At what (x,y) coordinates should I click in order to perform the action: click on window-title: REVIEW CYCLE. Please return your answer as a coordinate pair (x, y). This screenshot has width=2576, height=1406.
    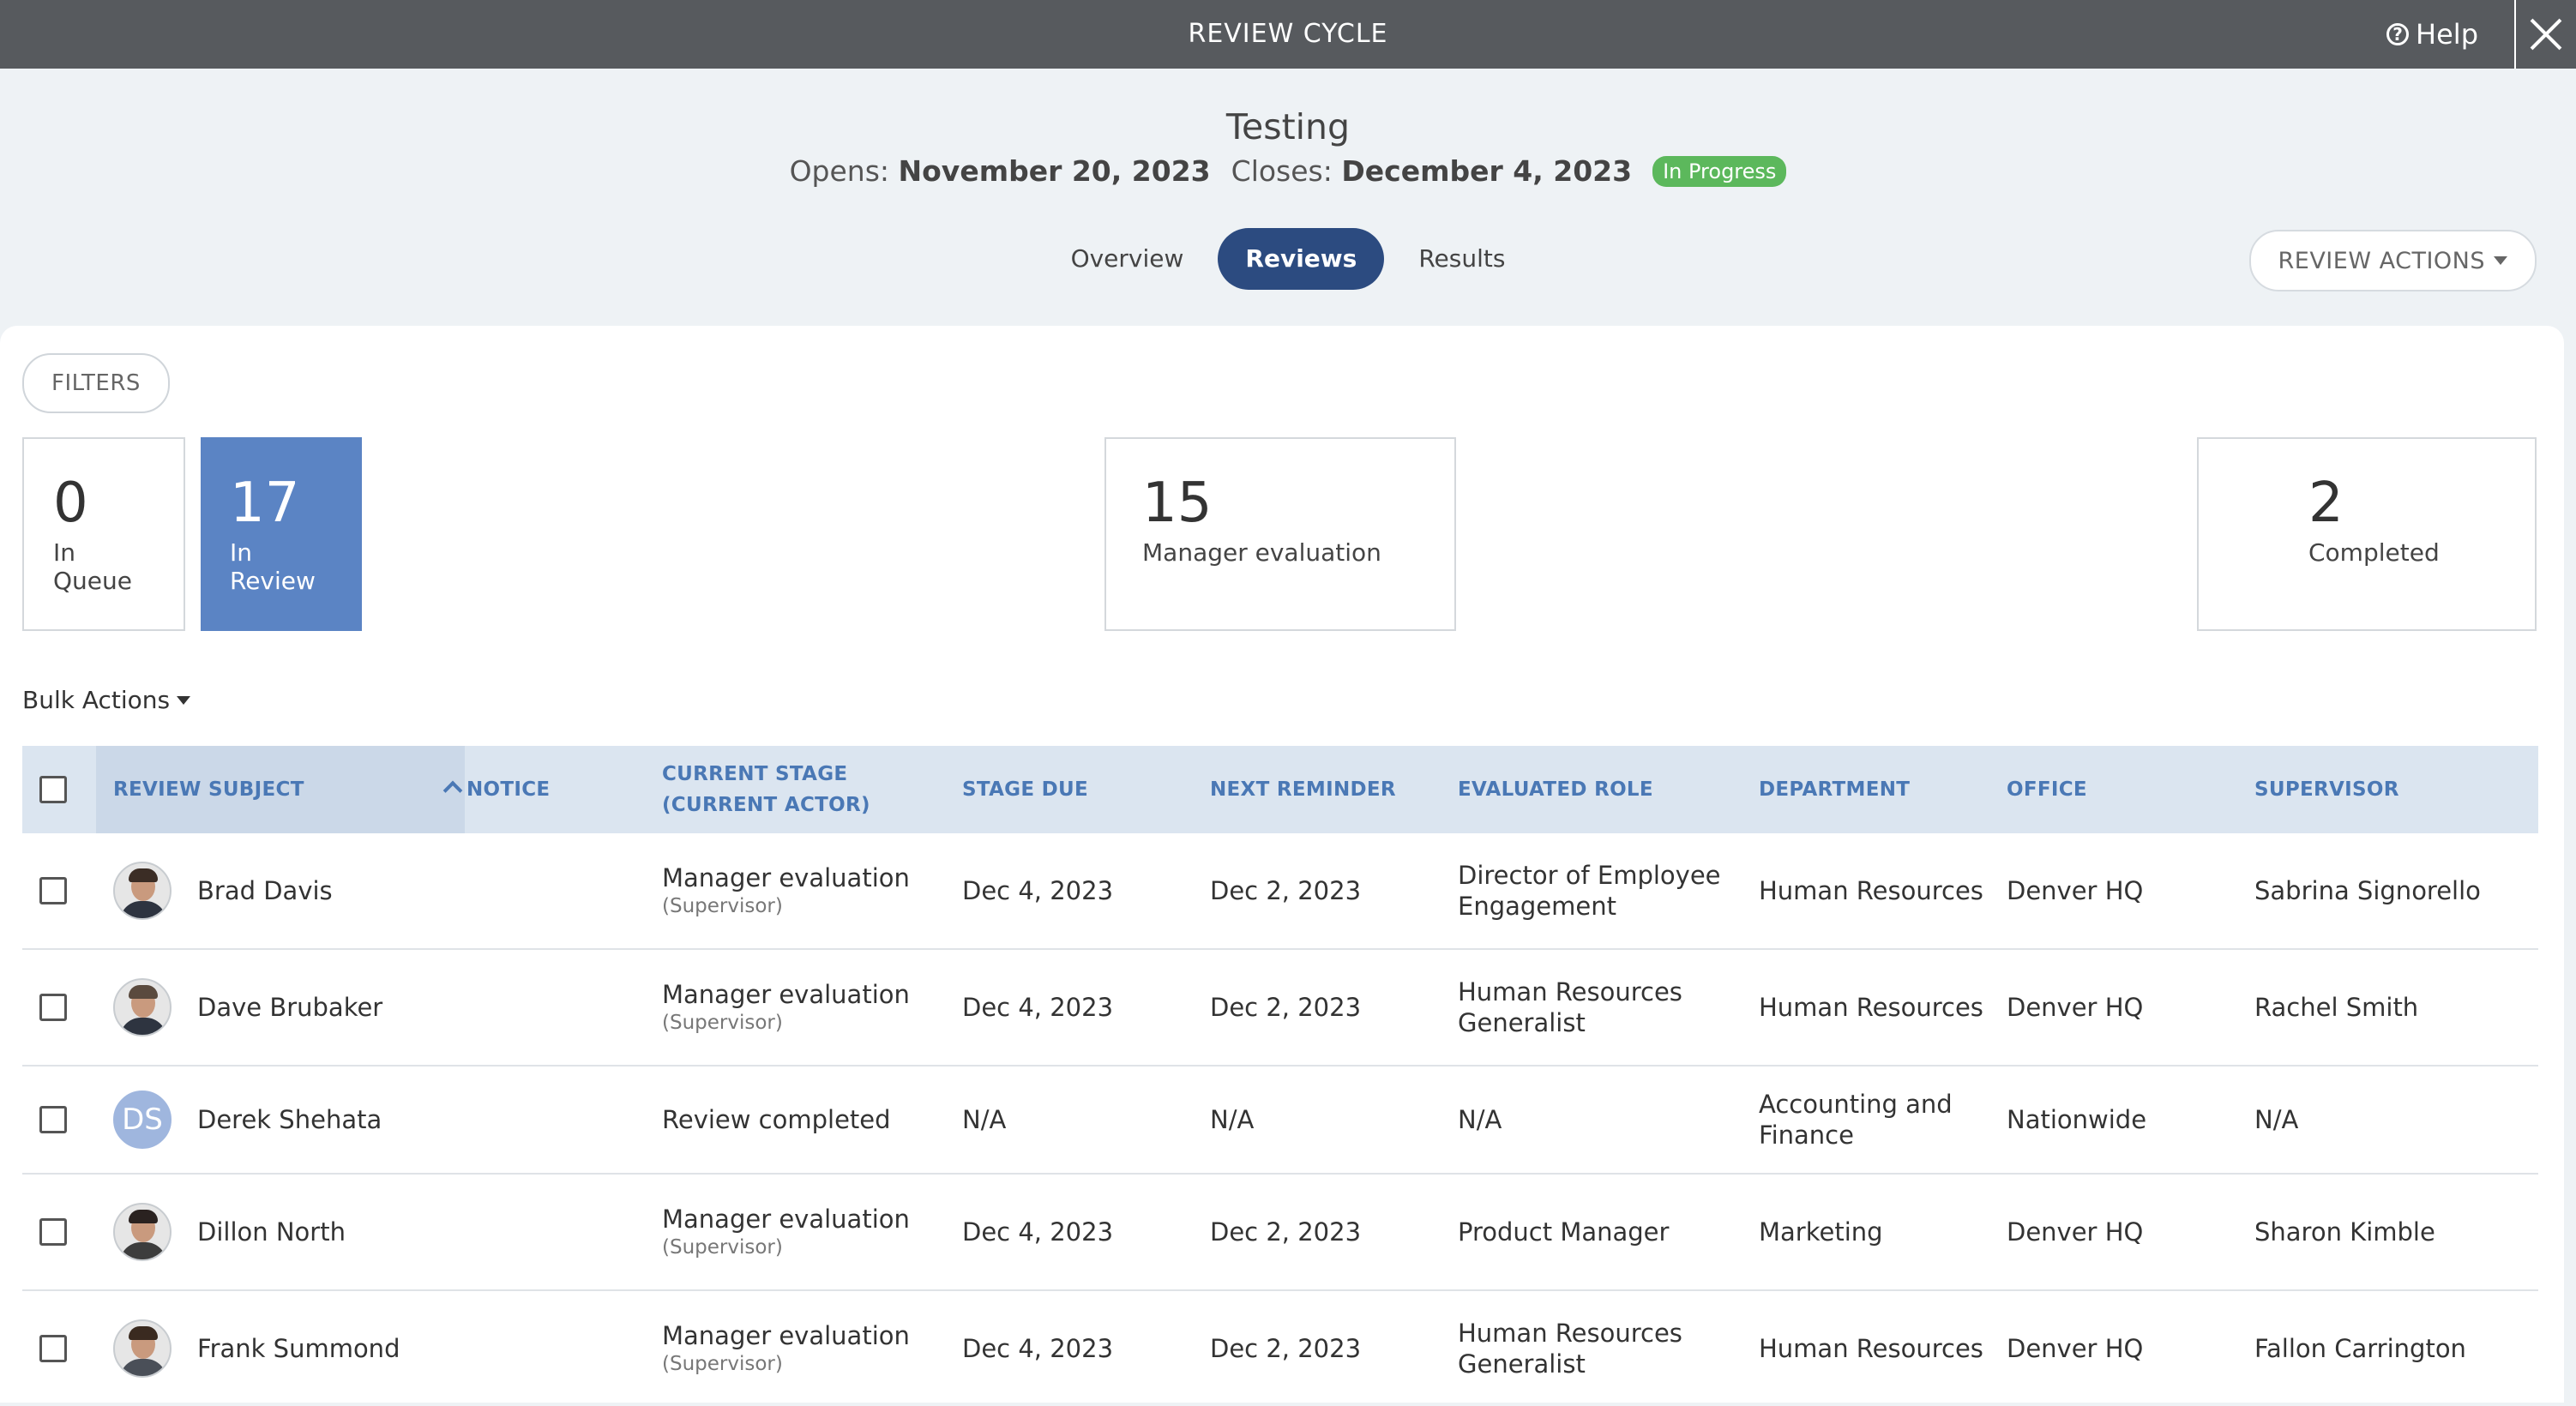
    Looking at the image, I should click on (1288, 34).